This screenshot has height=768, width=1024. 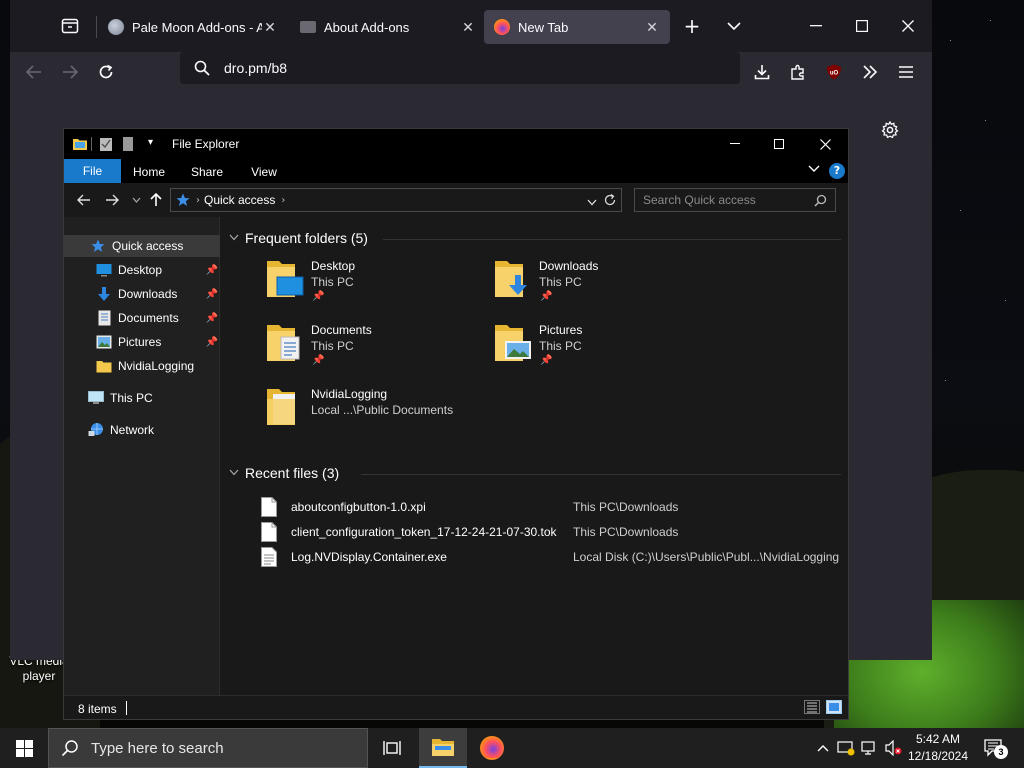 What do you see at coordinates (142, 318) in the screenshot?
I see `nav-item-documents: Documents 📌` at bounding box center [142, 318].